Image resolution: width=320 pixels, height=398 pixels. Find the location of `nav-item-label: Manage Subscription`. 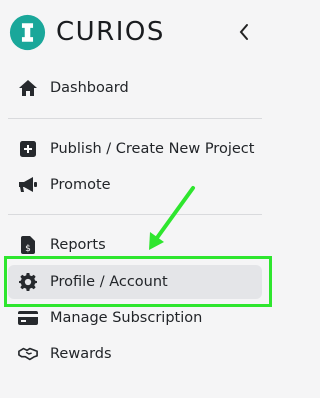

nav-item-label: Manage Subscription is located at coordinates (126, 318).